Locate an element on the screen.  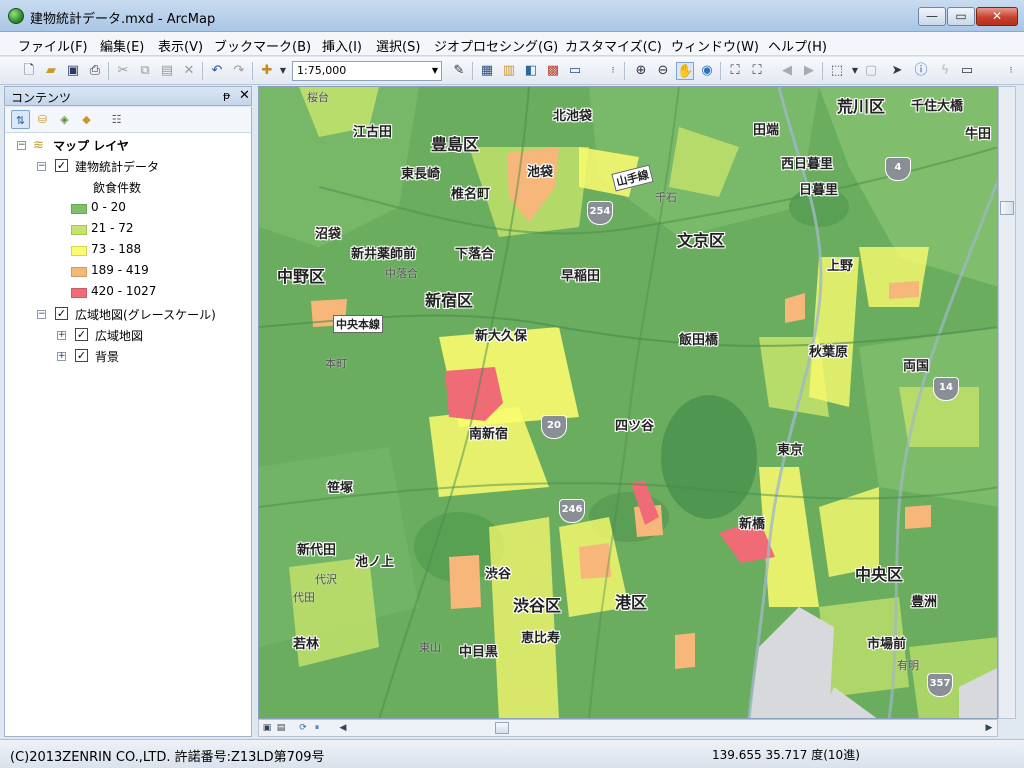
copy-icon: ⧉ is located at coordinates (145, 71).